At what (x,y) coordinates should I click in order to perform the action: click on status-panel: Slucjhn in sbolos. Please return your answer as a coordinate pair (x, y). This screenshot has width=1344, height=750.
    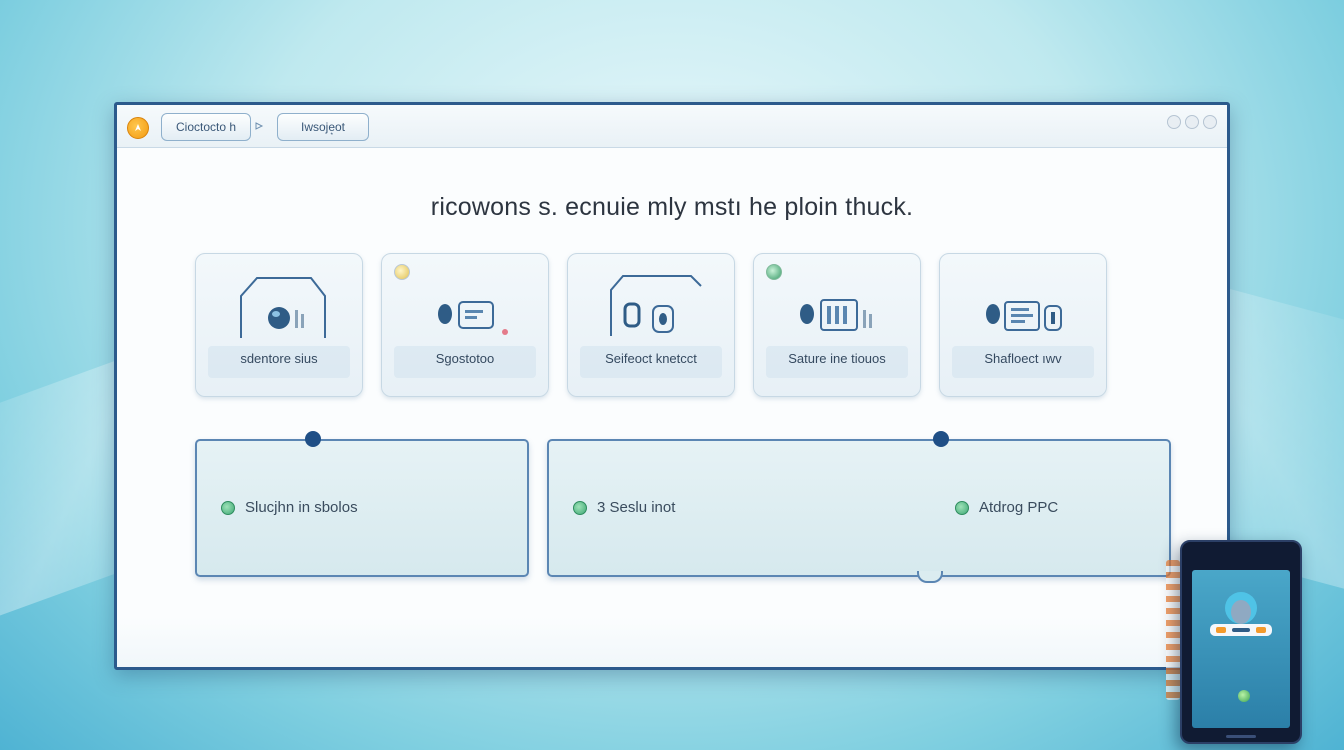
    Looking at the image, I should click on (362, 504).